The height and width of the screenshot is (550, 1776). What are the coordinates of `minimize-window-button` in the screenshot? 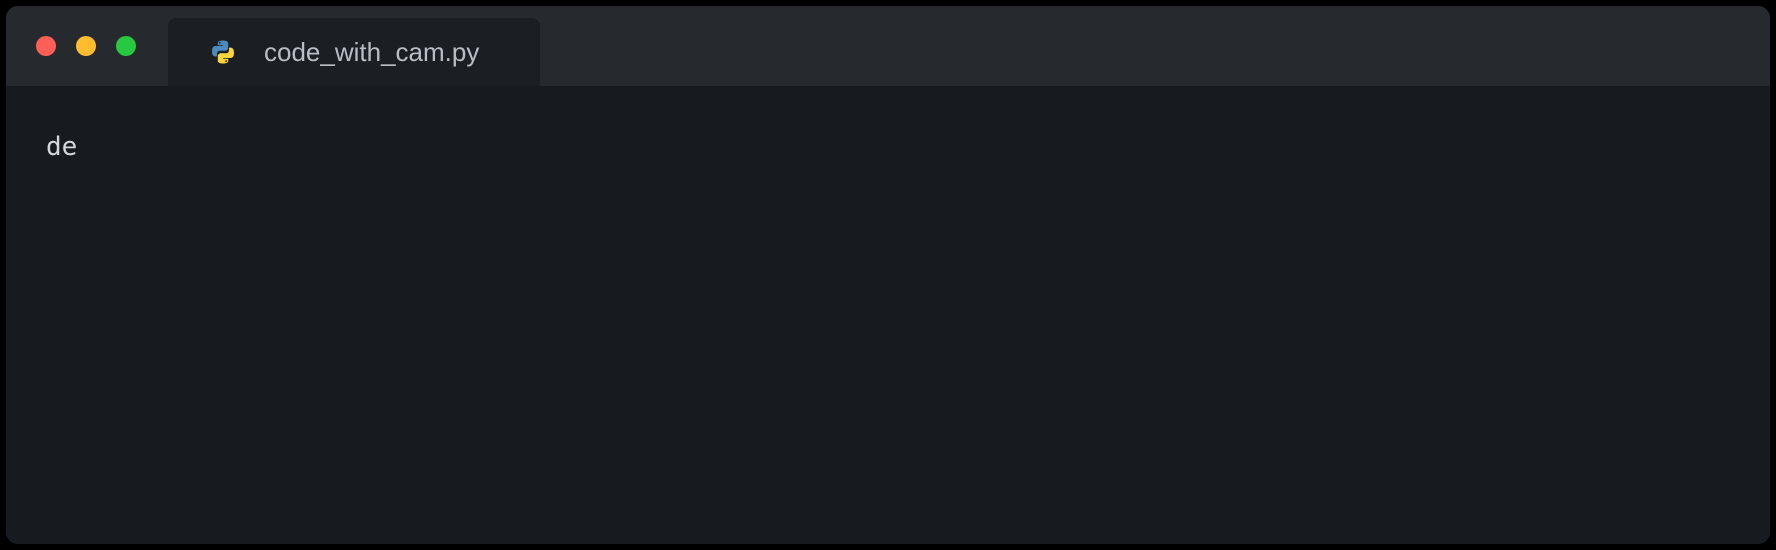 It's located at (86, 46).